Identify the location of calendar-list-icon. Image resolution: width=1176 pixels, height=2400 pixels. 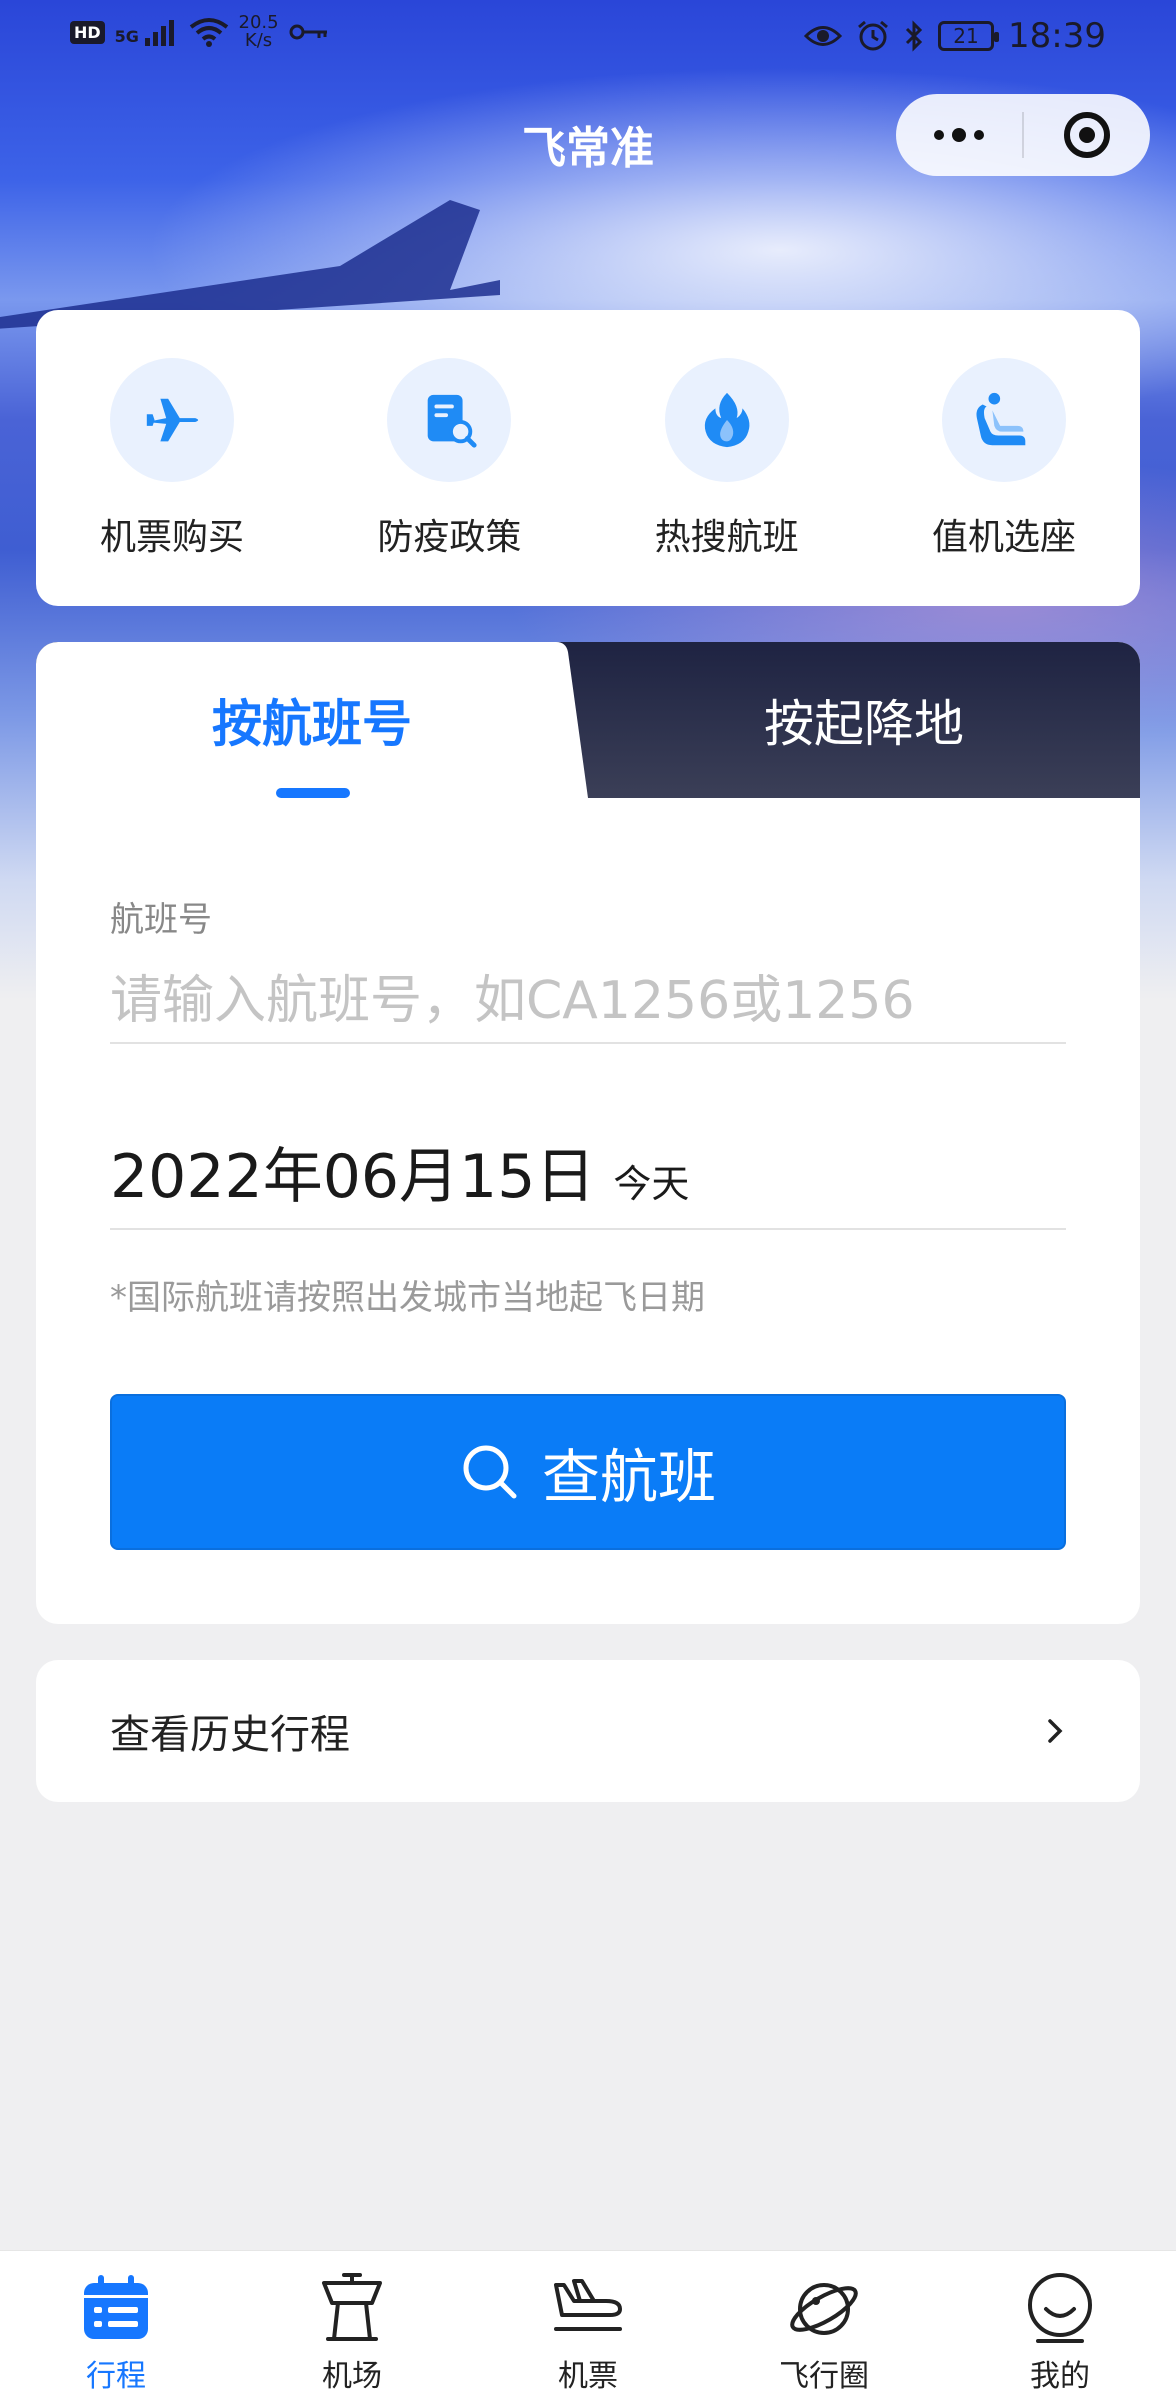
(116, 2307).